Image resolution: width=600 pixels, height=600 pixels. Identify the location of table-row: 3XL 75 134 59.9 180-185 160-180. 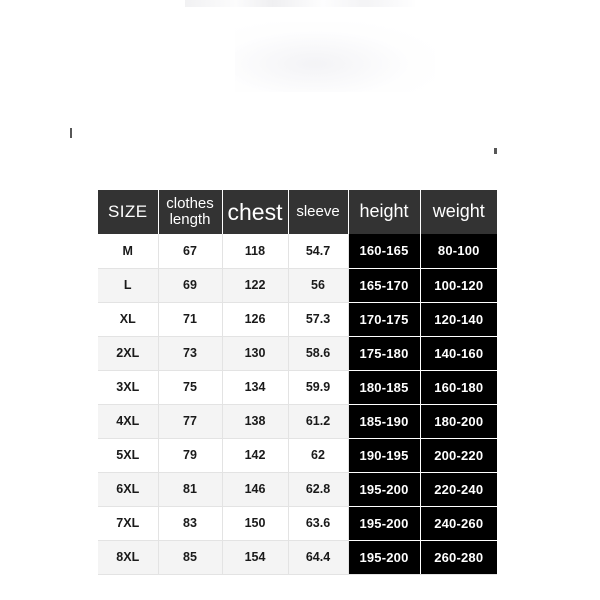
(297, 387).